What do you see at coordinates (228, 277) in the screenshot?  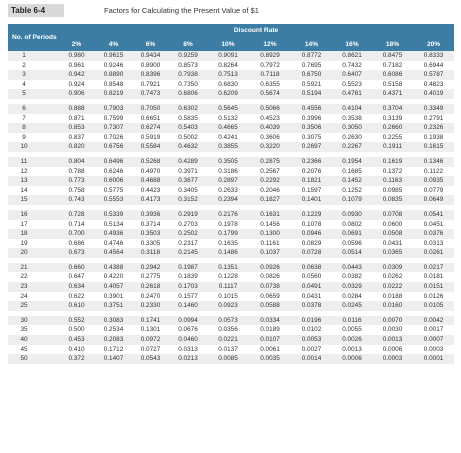 I see `factor-cell: 0.1228` at bounding box center [228, 277].